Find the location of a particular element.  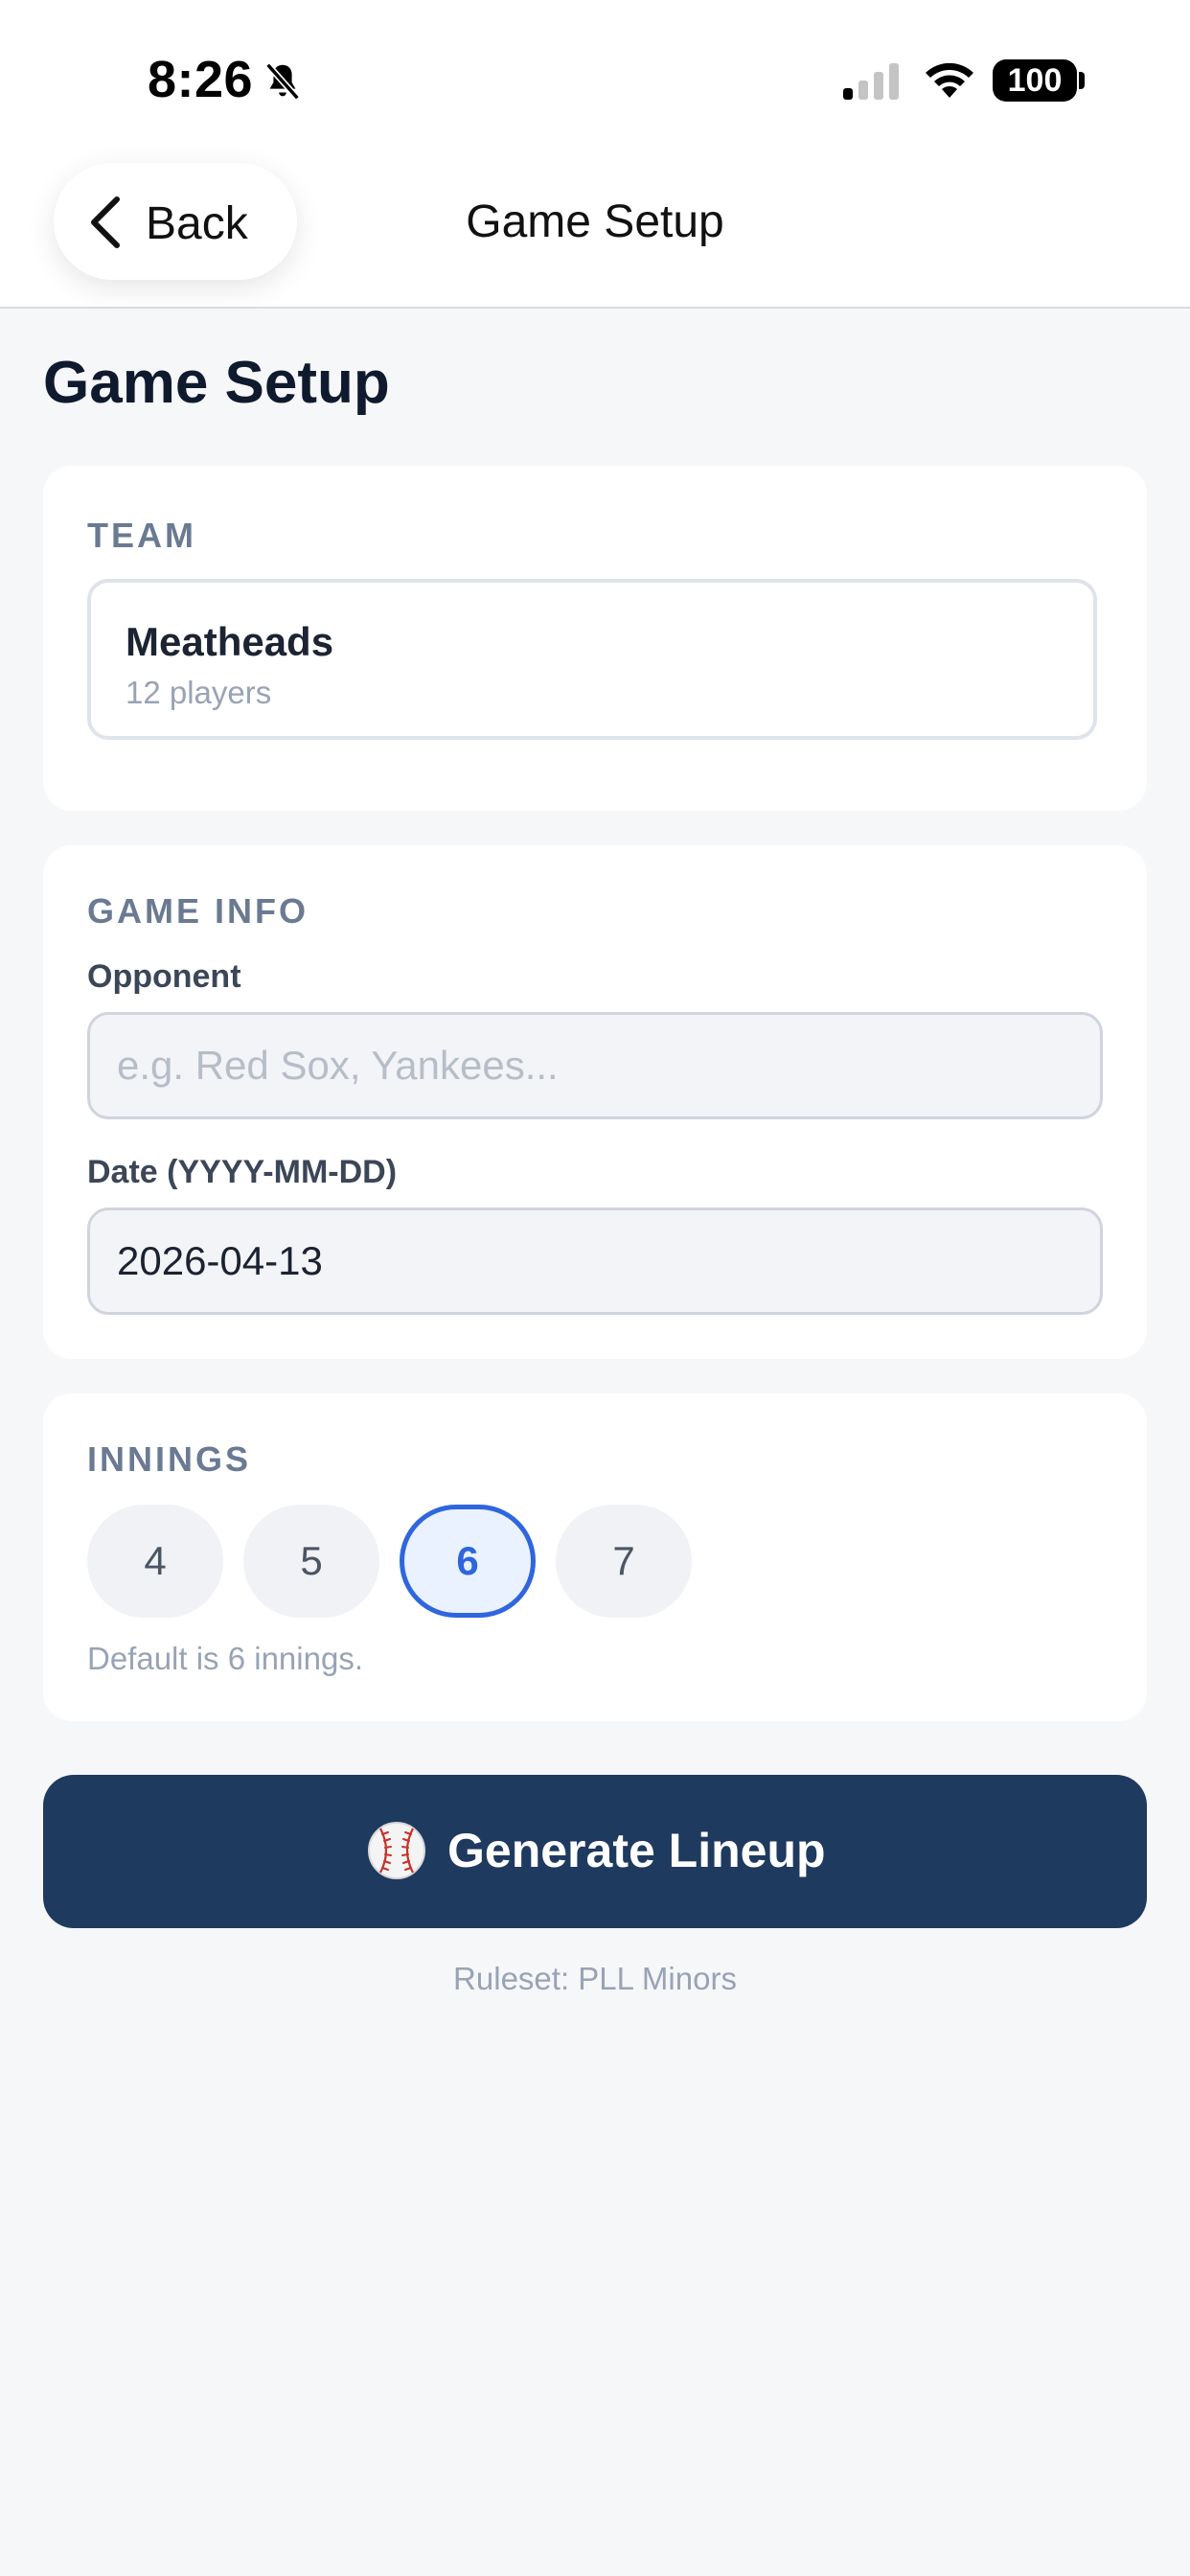

innings-option-6: 6 is located at coordinates (468, 1561).